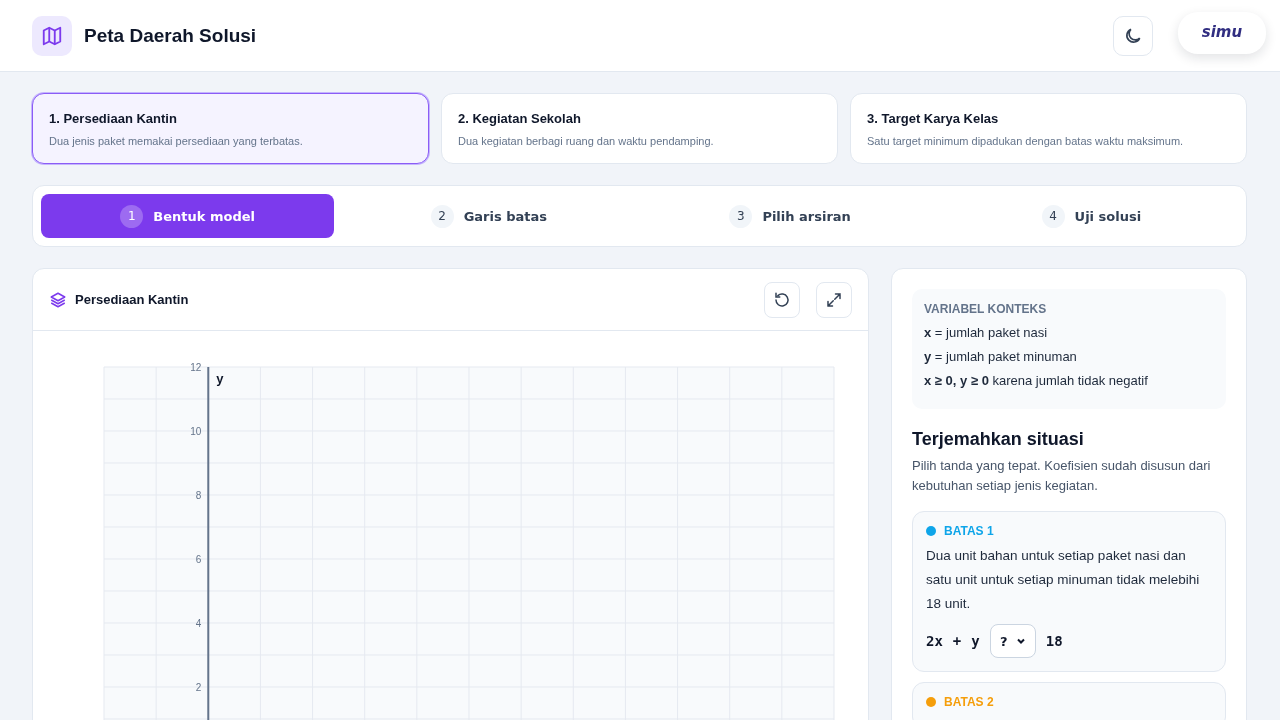 The width and height of the screenshot is (1280, 720). Describe the element at coordinates (198, 559) in the screenshot. I see `axis-tick-label: 6` at that location.